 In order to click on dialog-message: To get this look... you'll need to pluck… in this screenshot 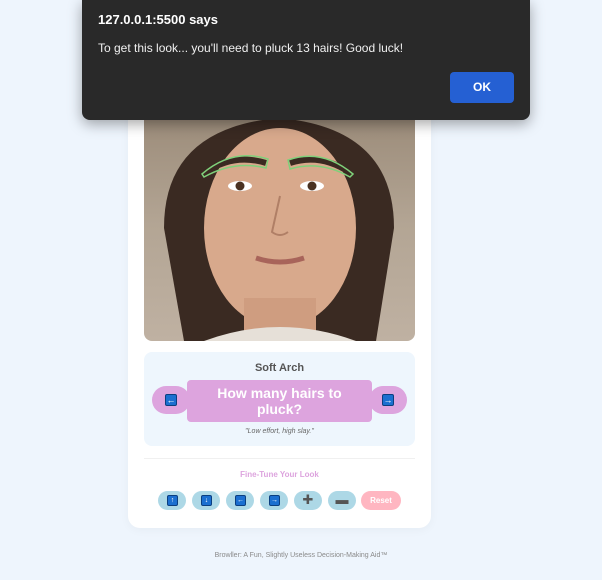, I will do `click(251, 48)`.